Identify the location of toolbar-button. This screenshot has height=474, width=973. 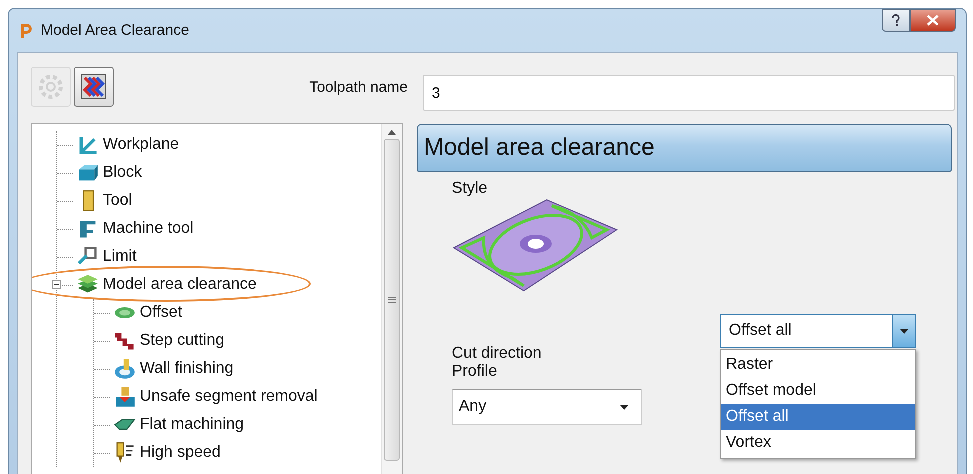
(94, 87).